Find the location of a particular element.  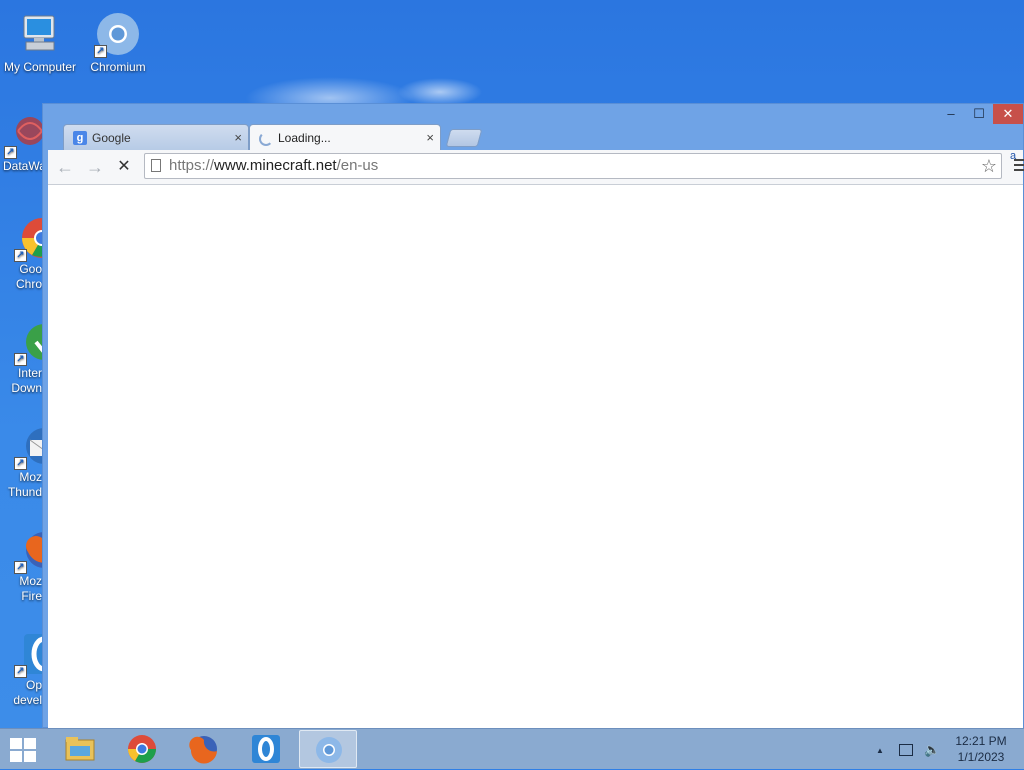

chrome-icon is located at coordinates (142, 749).